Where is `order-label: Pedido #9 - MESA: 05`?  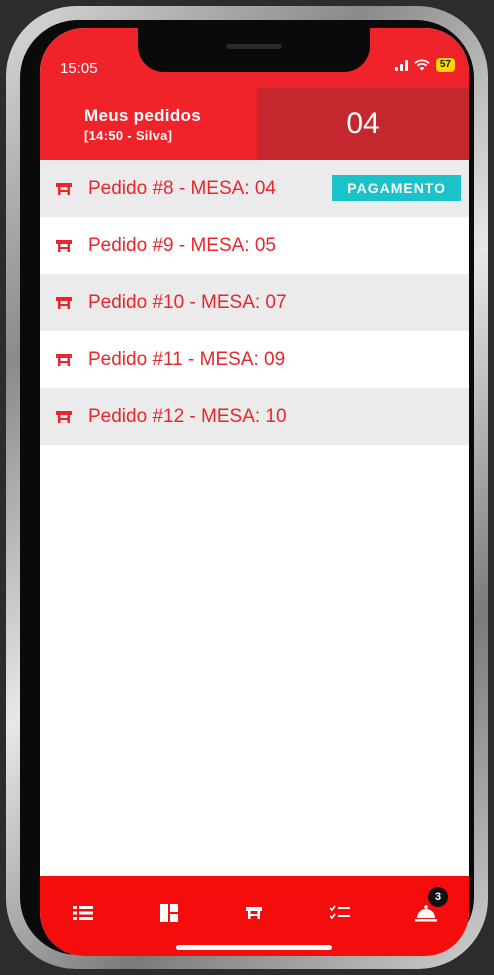
order-label: Pedido #9 - MESA: 05 is located at coordinates (182, 245).